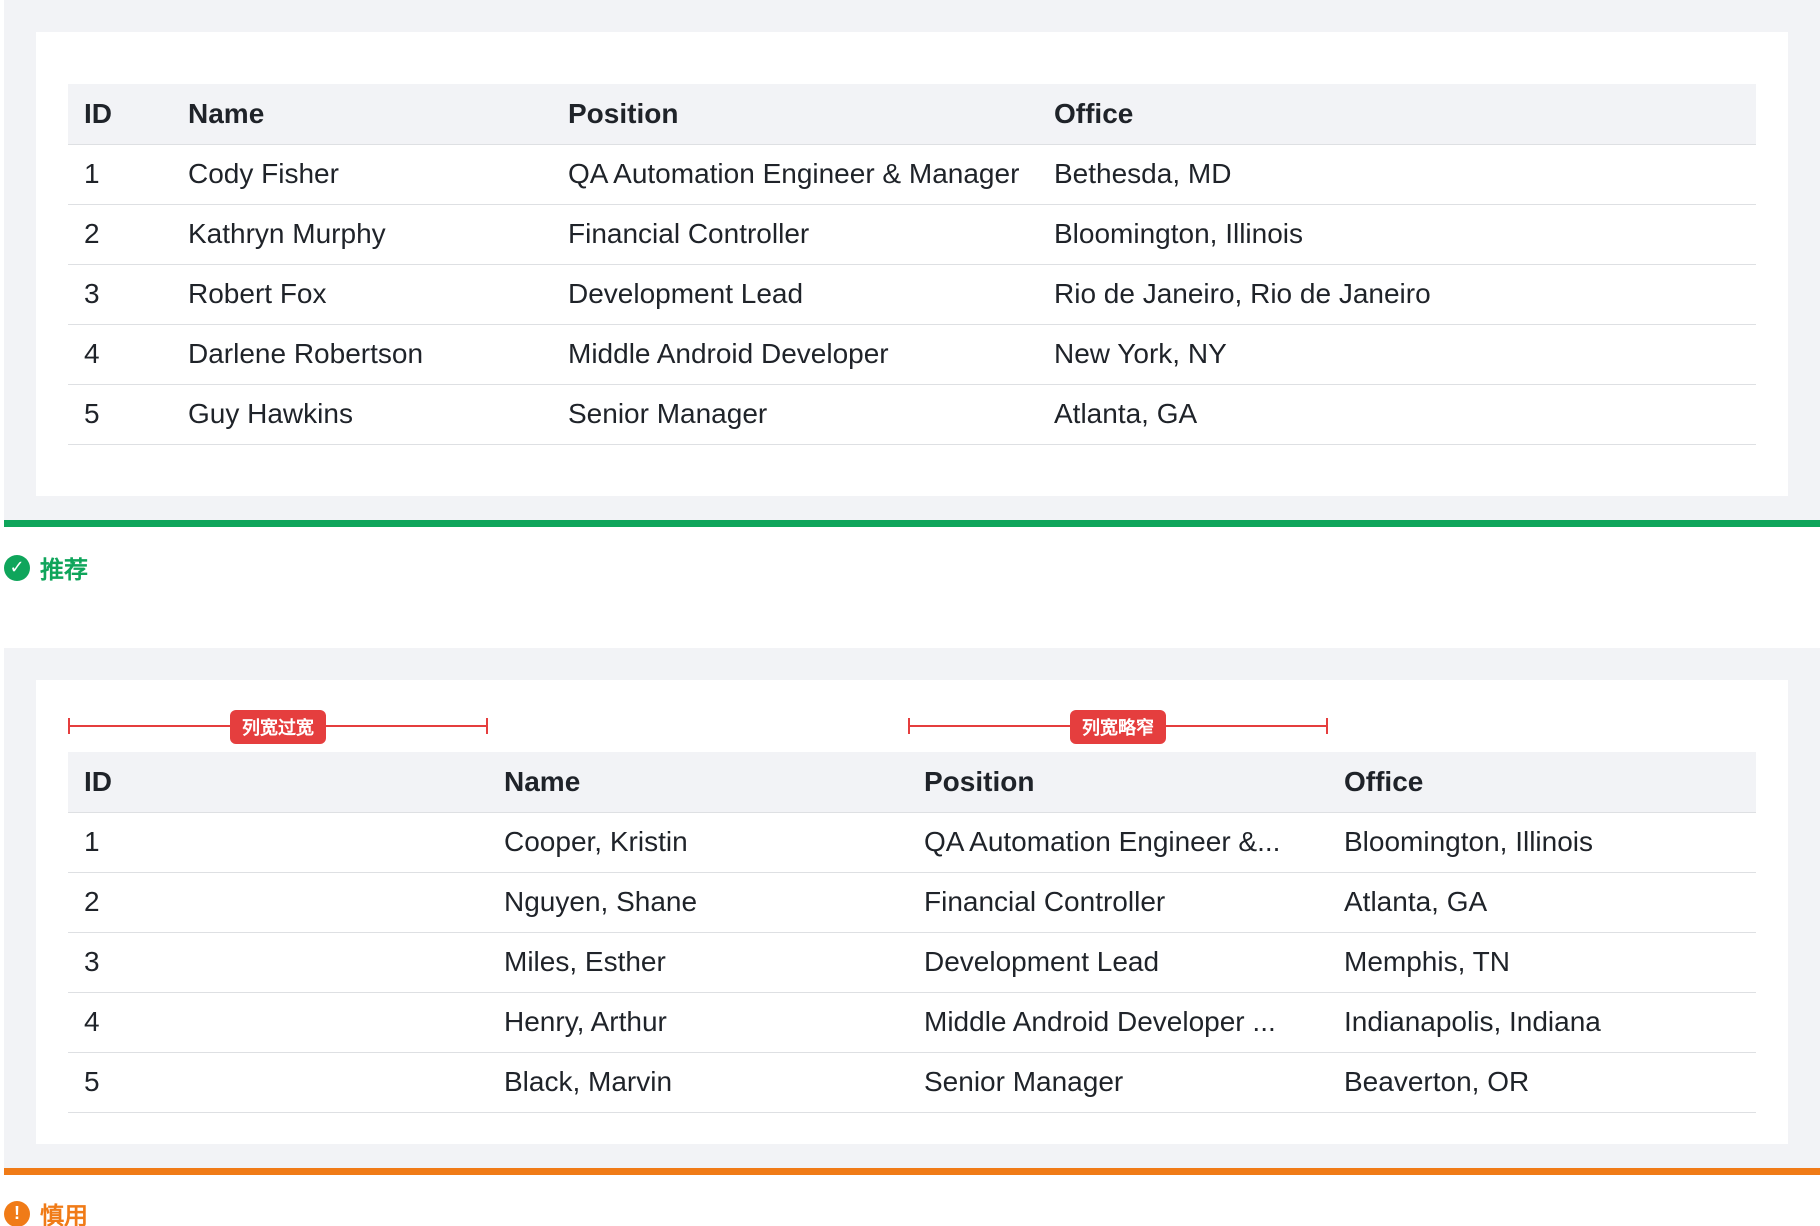  I want to click on cell-name: Nguyen, Shane, so click(698, 902).